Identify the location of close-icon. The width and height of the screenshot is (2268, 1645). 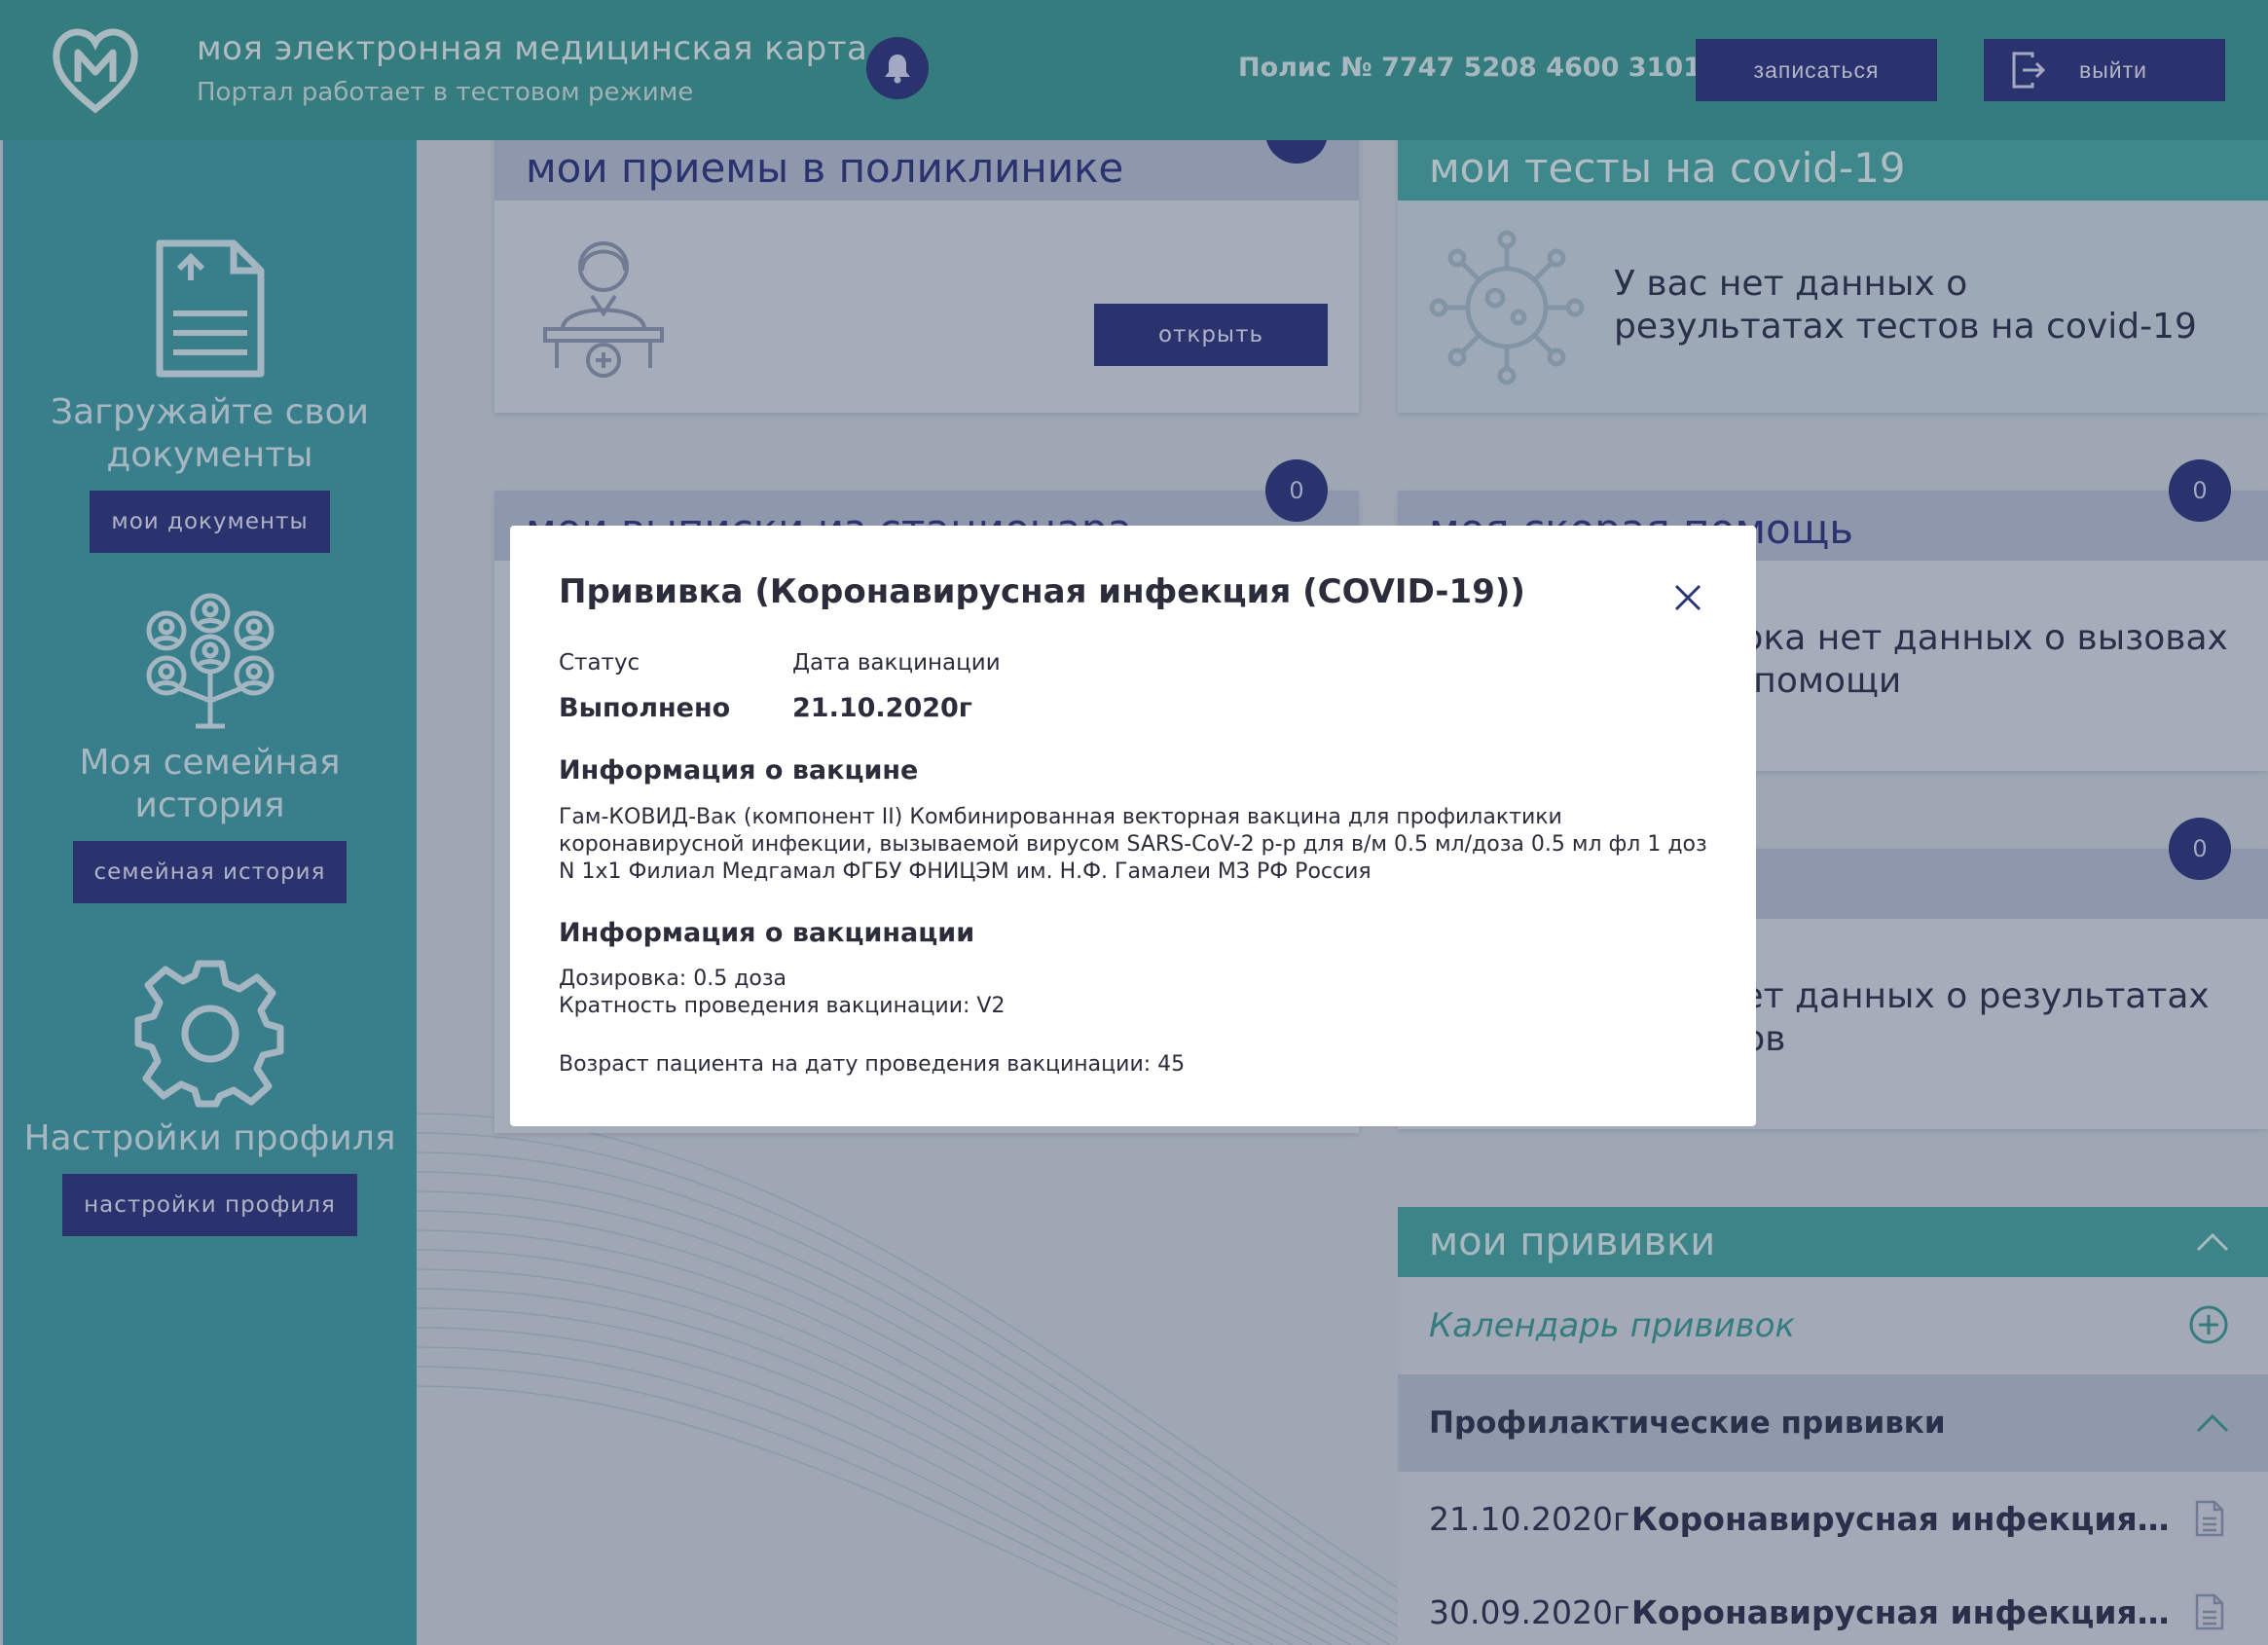
(1687, 597).